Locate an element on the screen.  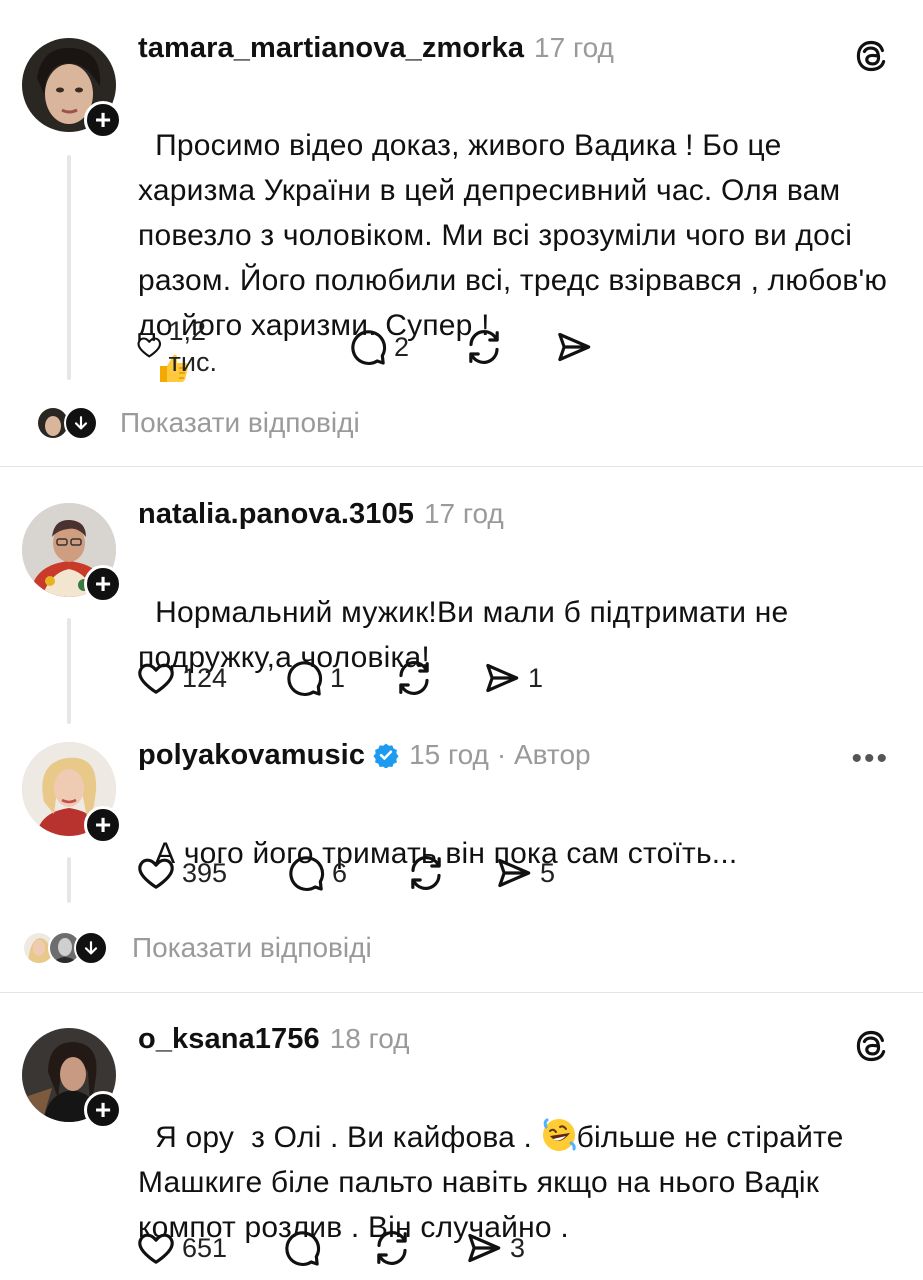
share-button: 3 is located at coordinates (494, 1248).